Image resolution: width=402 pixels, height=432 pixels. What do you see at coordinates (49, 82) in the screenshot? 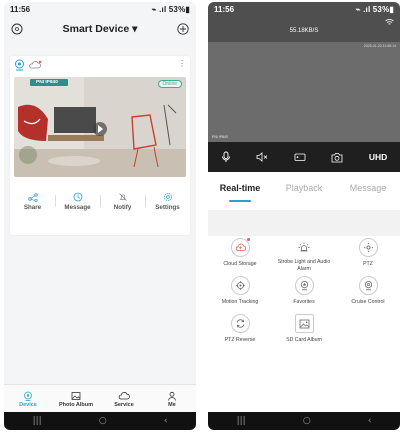
I see `device-model-badge: PNI IP840` at bounding box center [49, 82].